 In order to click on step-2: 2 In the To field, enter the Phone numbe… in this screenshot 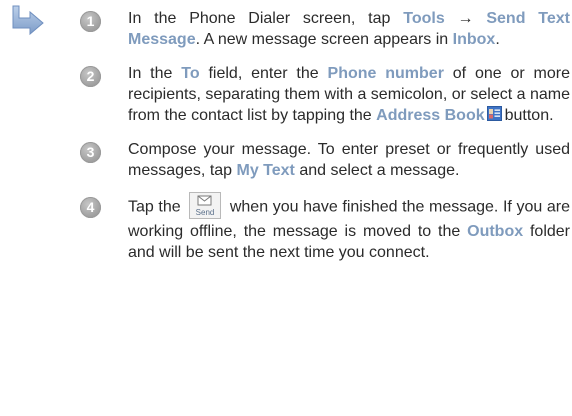, I will do `click(325, 94)`.